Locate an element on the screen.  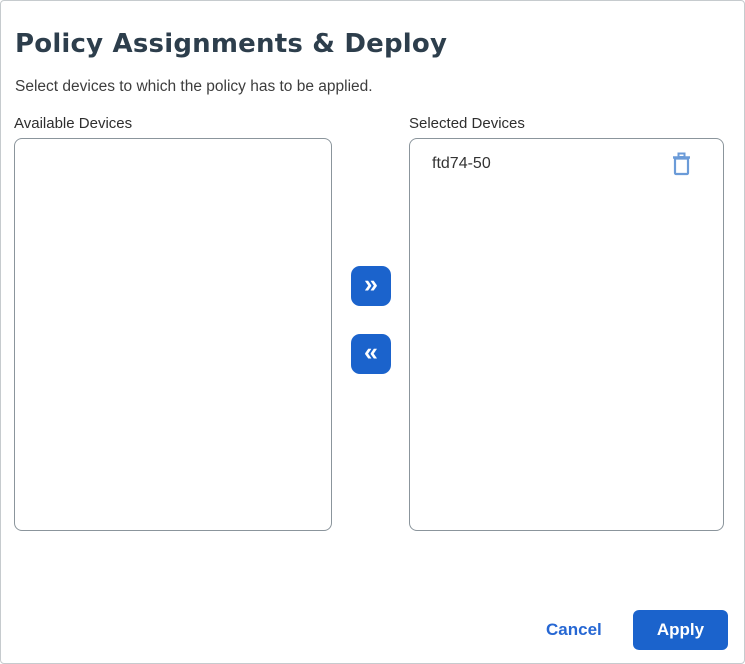
double-chevron-right-icon: » is located at coordinates (371, 284).